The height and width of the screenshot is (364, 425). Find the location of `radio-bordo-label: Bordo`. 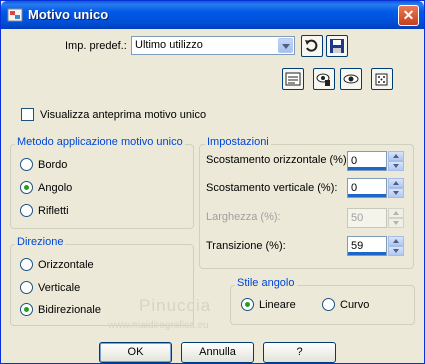

radio-bordo-label: Bordo is located at coordinates (53, 165).